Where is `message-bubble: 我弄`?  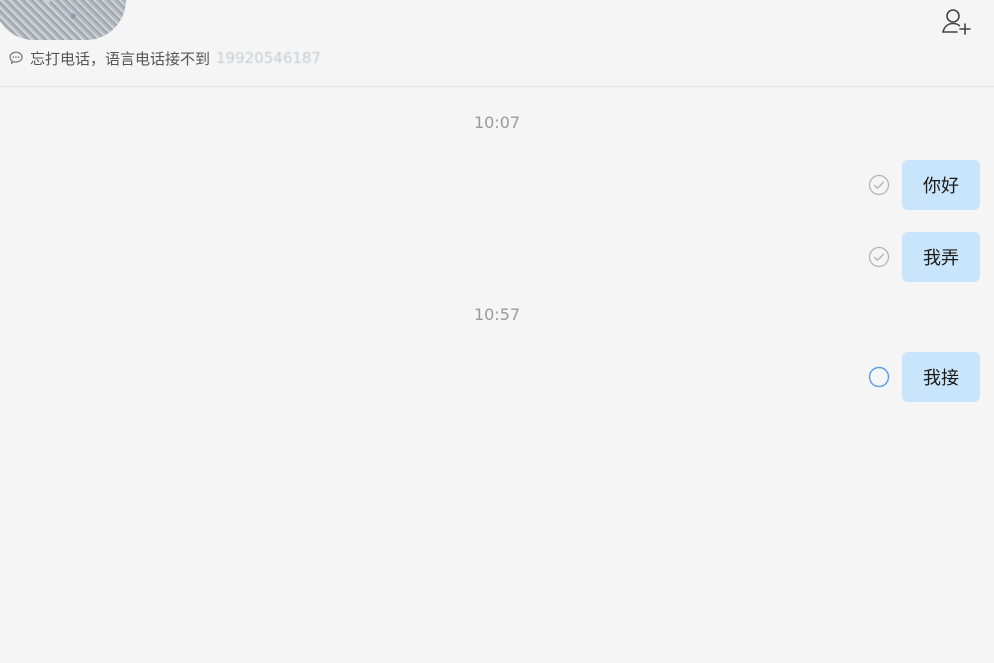 message-bubble: 我弄 is located at coordinates (941, 257).